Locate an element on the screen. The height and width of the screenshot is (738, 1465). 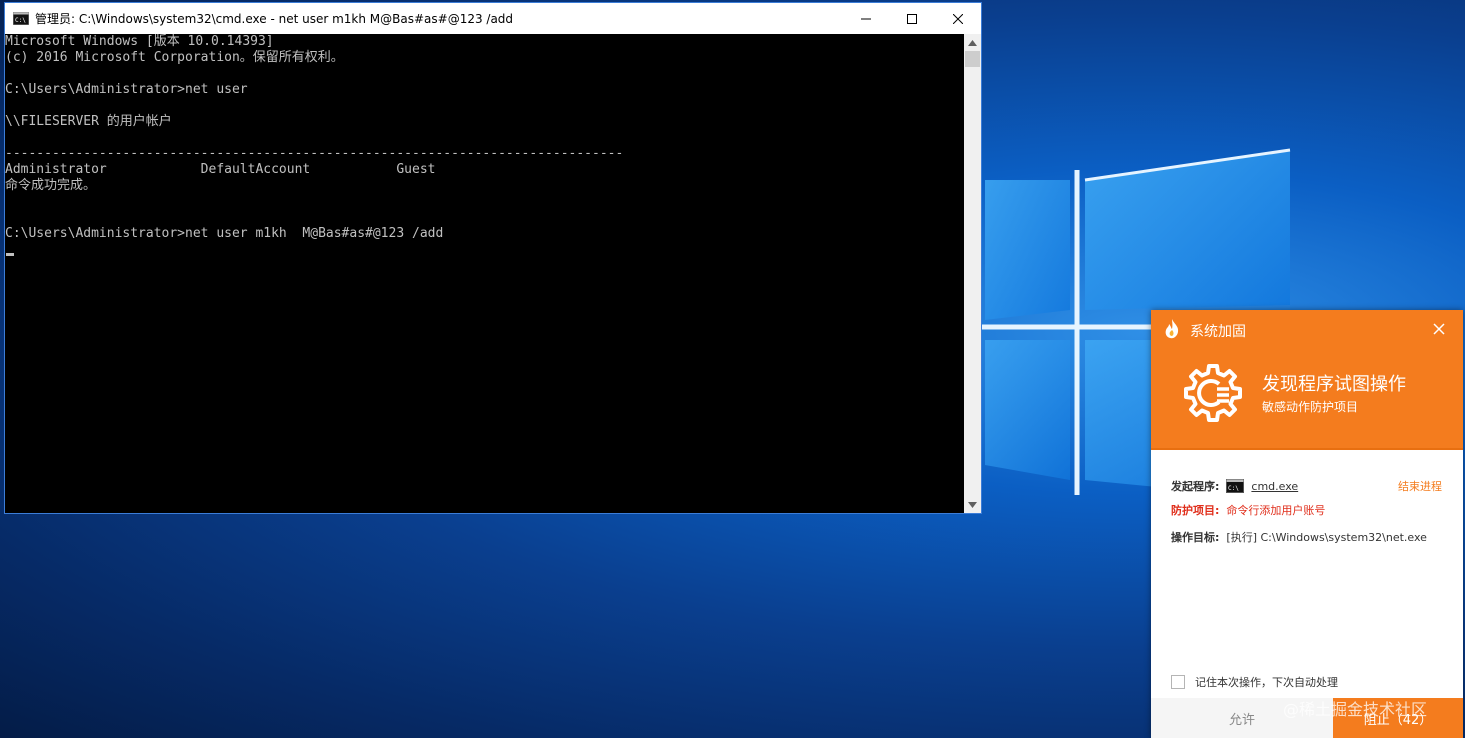
block-button: 阻止（42） is located at coordinates (1398, 718).